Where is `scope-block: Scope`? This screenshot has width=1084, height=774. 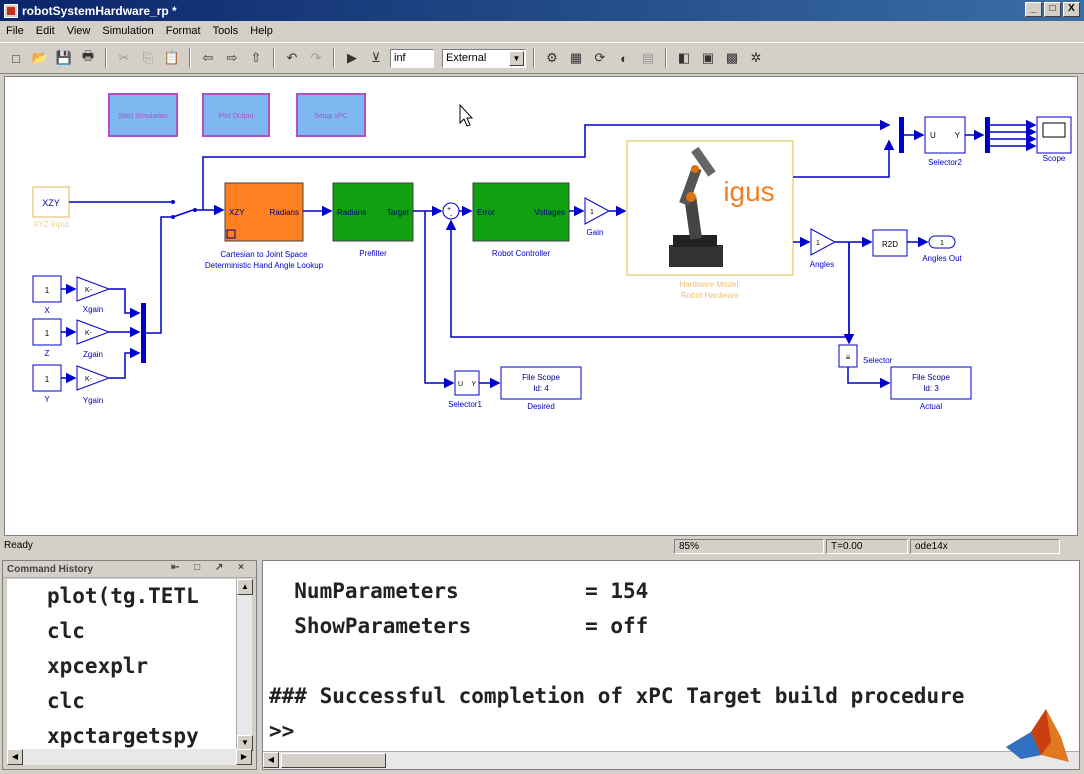 scope-block: Scope is located at coordinates (1054, 139).